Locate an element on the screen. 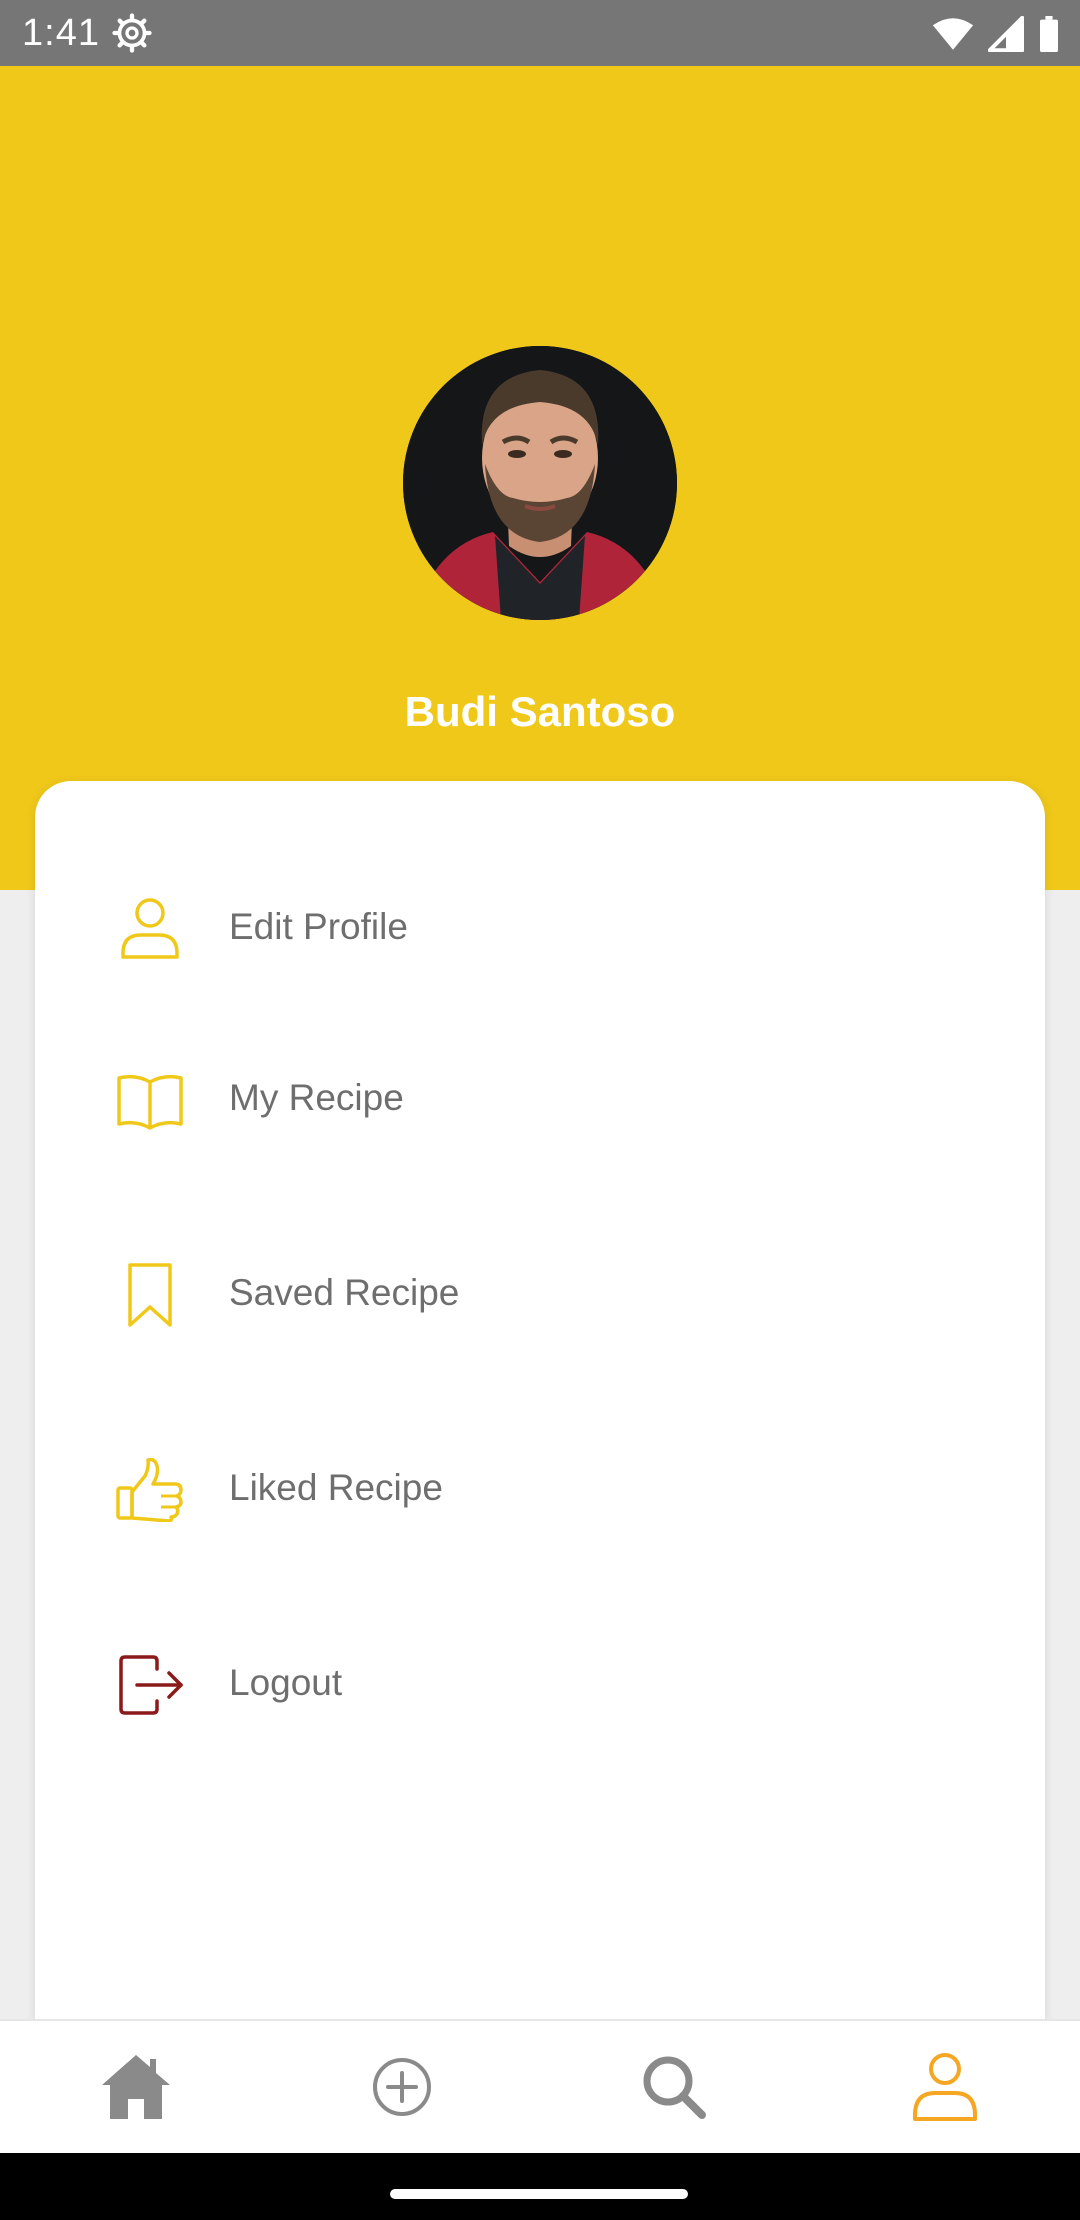 The width and height of the screenshot is (1080, 2220). status-icons is located at coordinates (996, 34).